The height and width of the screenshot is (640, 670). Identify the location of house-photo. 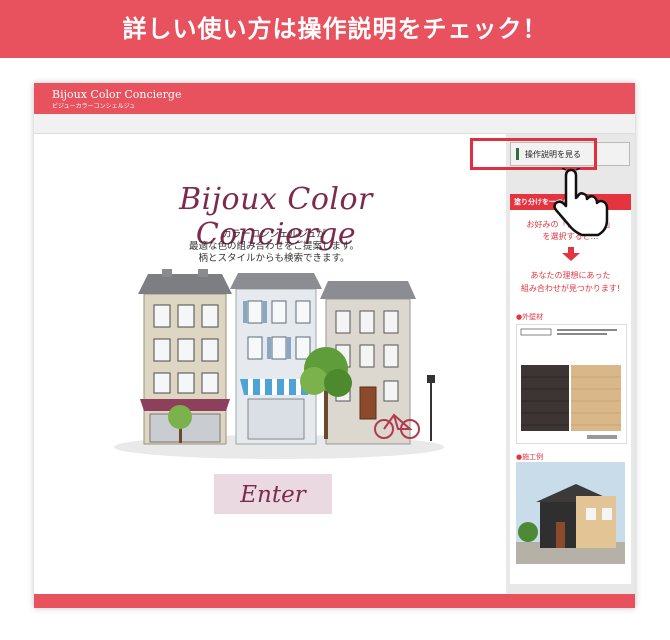
(570, 513).